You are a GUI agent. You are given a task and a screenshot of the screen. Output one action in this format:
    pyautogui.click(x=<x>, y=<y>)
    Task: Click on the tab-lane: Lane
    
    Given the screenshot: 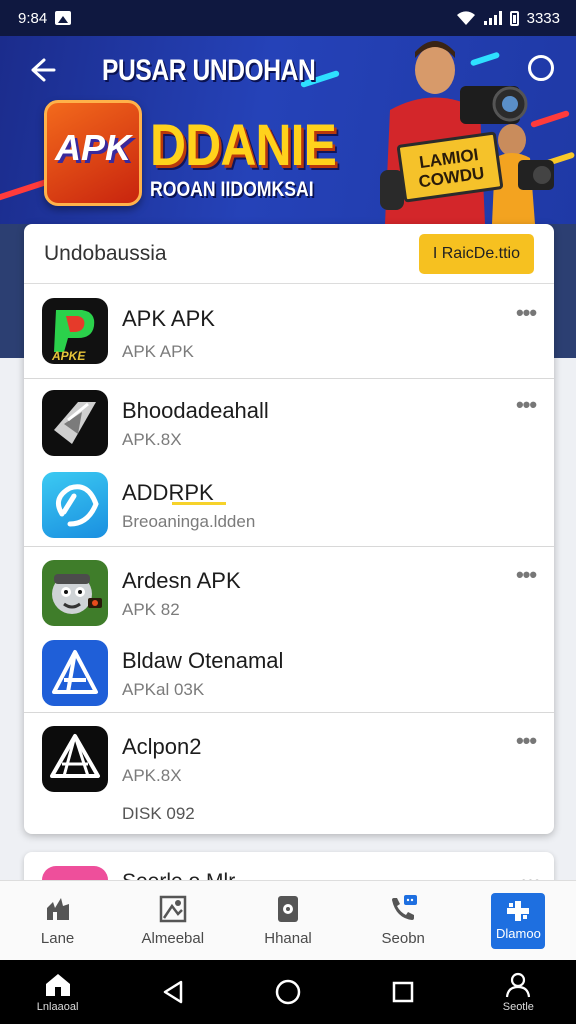 What is the action you would take?
    pyautogui.click(x=57, y=920)
    